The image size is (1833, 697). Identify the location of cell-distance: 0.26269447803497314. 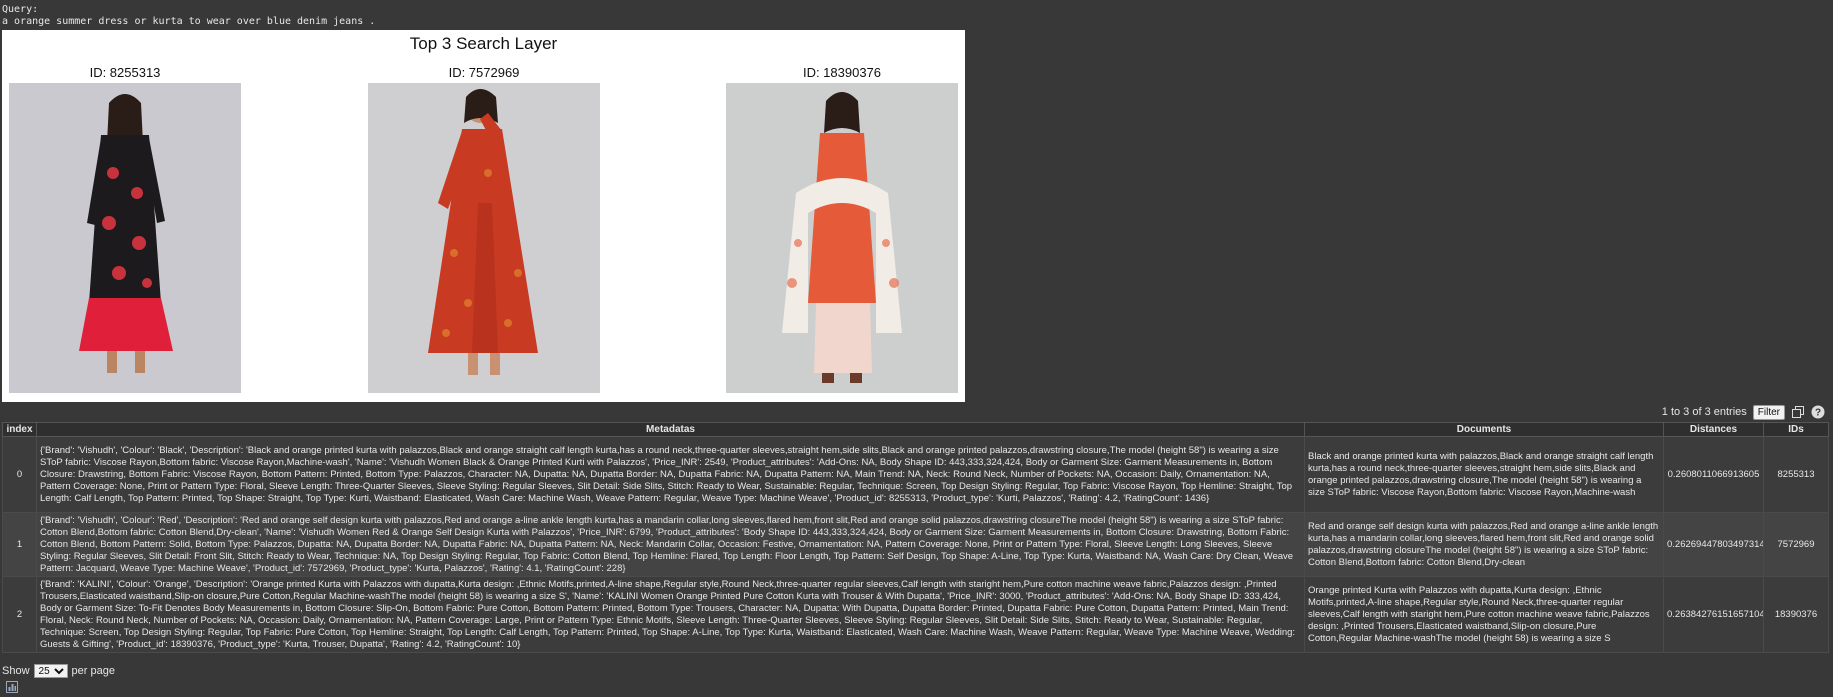
(1713, 544).